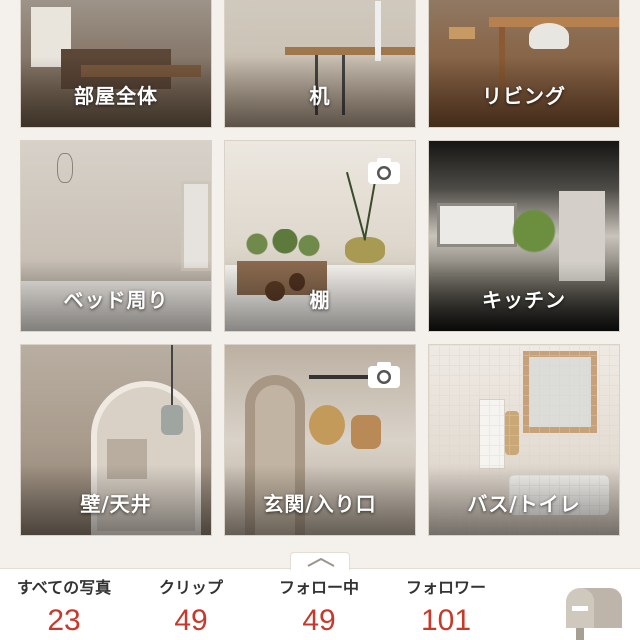 The width and height of the screenshot is (640, 640). What do you see at coordinates (524, 96) in the screenshot?
I see `category-label: リビング` at bounding box center [524, 96].